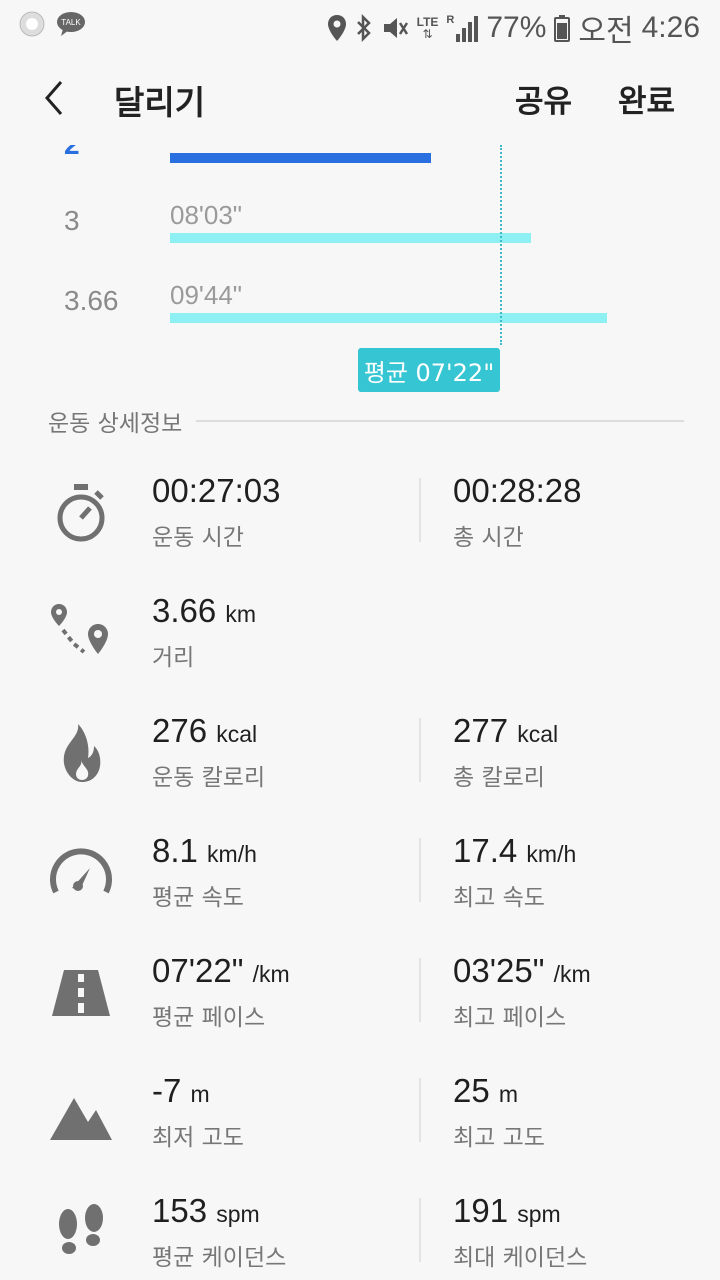 The width and height of the screenshot is (720, 1280). Describe the element at coordinates (198, 970) in the screenshot. I see `metric-value: 07'22"` at that location.